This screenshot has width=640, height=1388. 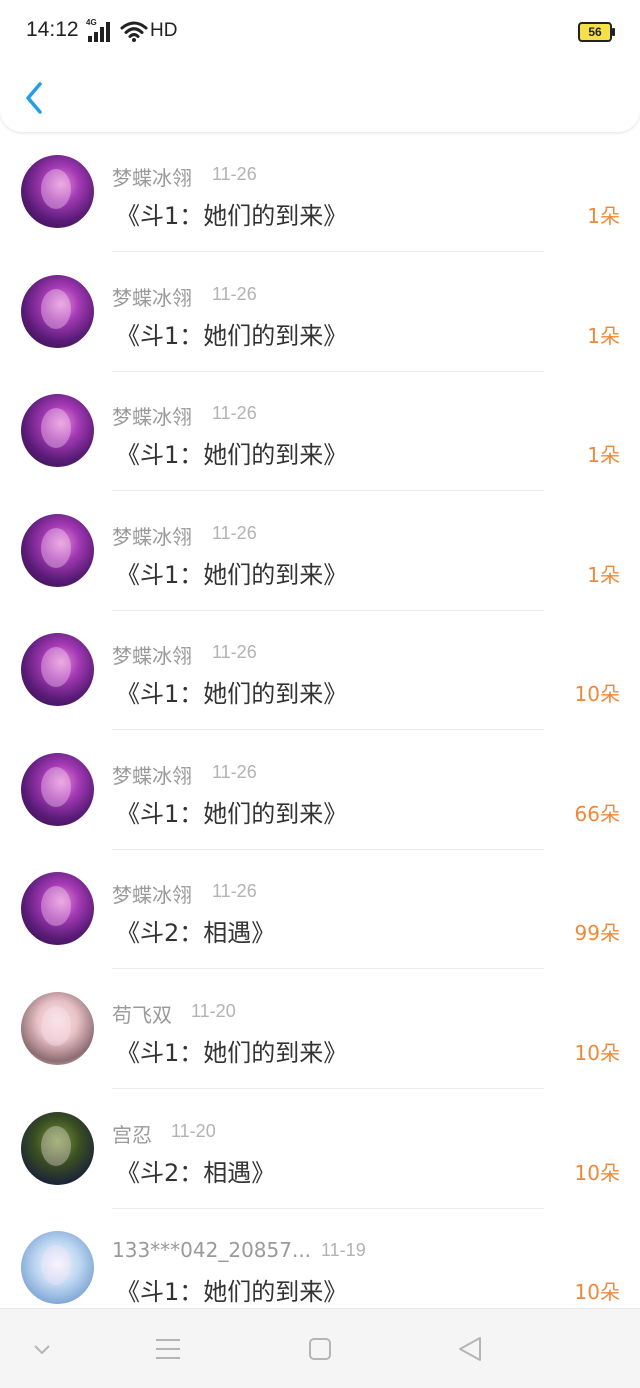 I want to click on header: 14:12 4G HD 56, so click(x=320, y=66).